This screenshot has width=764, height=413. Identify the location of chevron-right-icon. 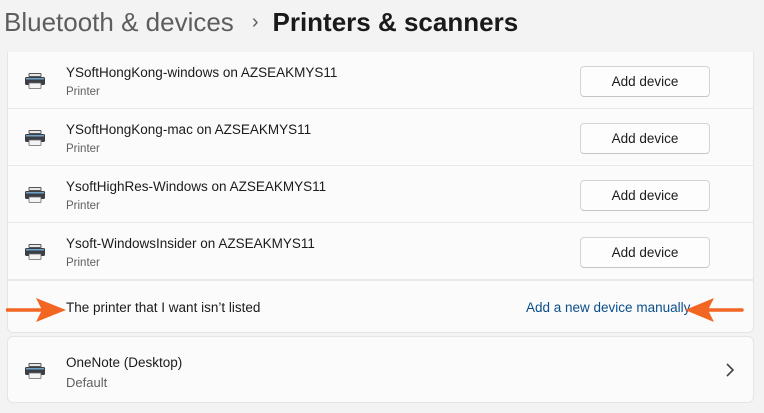
(730, 370).